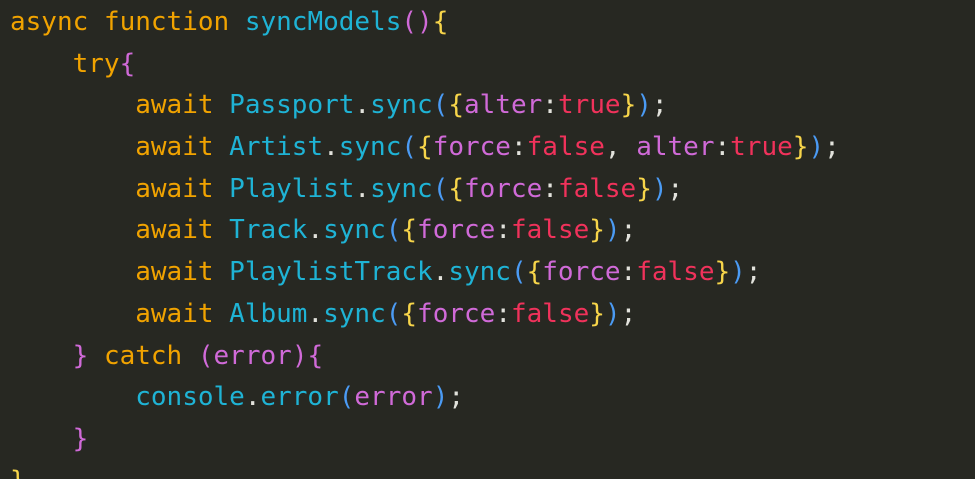 The height and width of the screenshot is (479, 975). I want to click on code-token-ident: Passport, so click(292, 105).